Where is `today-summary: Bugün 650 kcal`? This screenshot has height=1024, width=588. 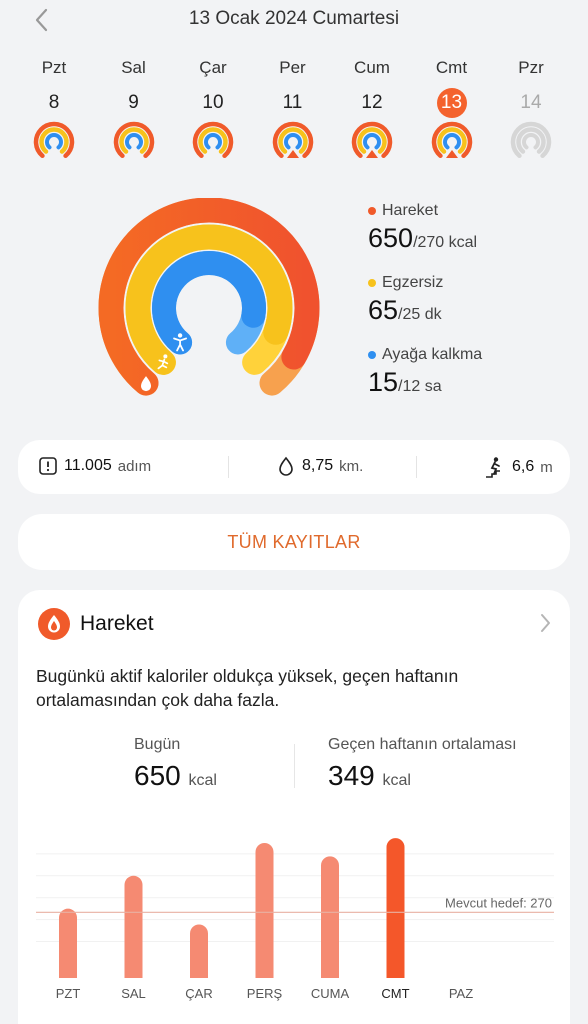
today-summary: Bugün 650 kcal is located at coordinates (175, 764).